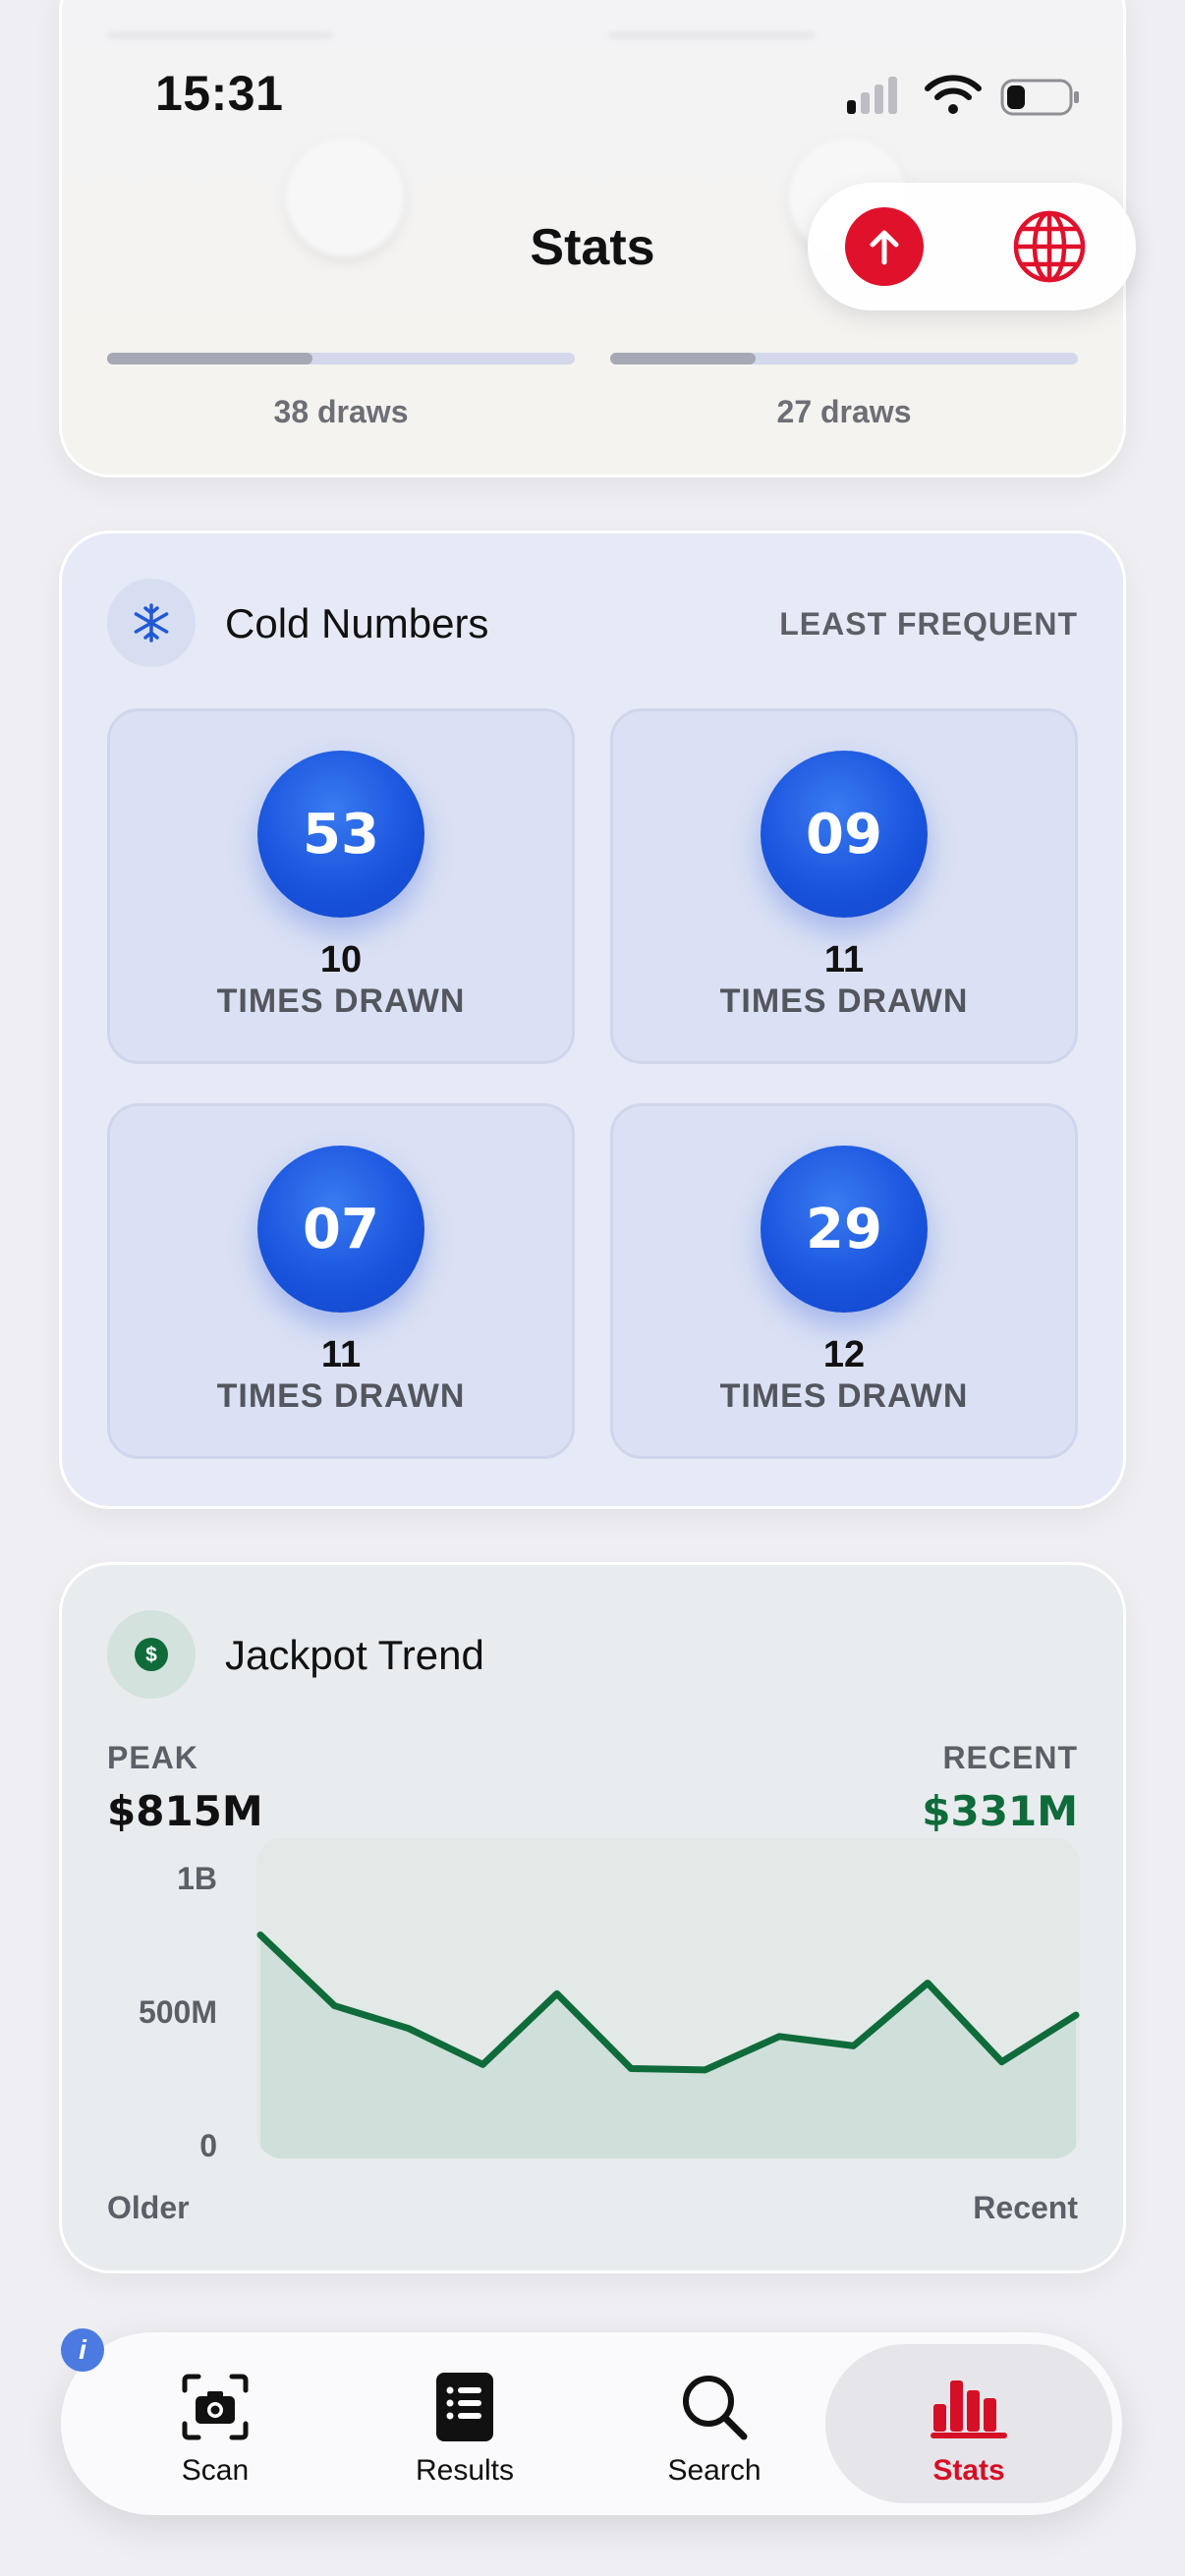  What do you see at coordinates (197, 1878) in the screenshot?
I see `y-tick-label: 1B` at bounding box center [197, 1878].